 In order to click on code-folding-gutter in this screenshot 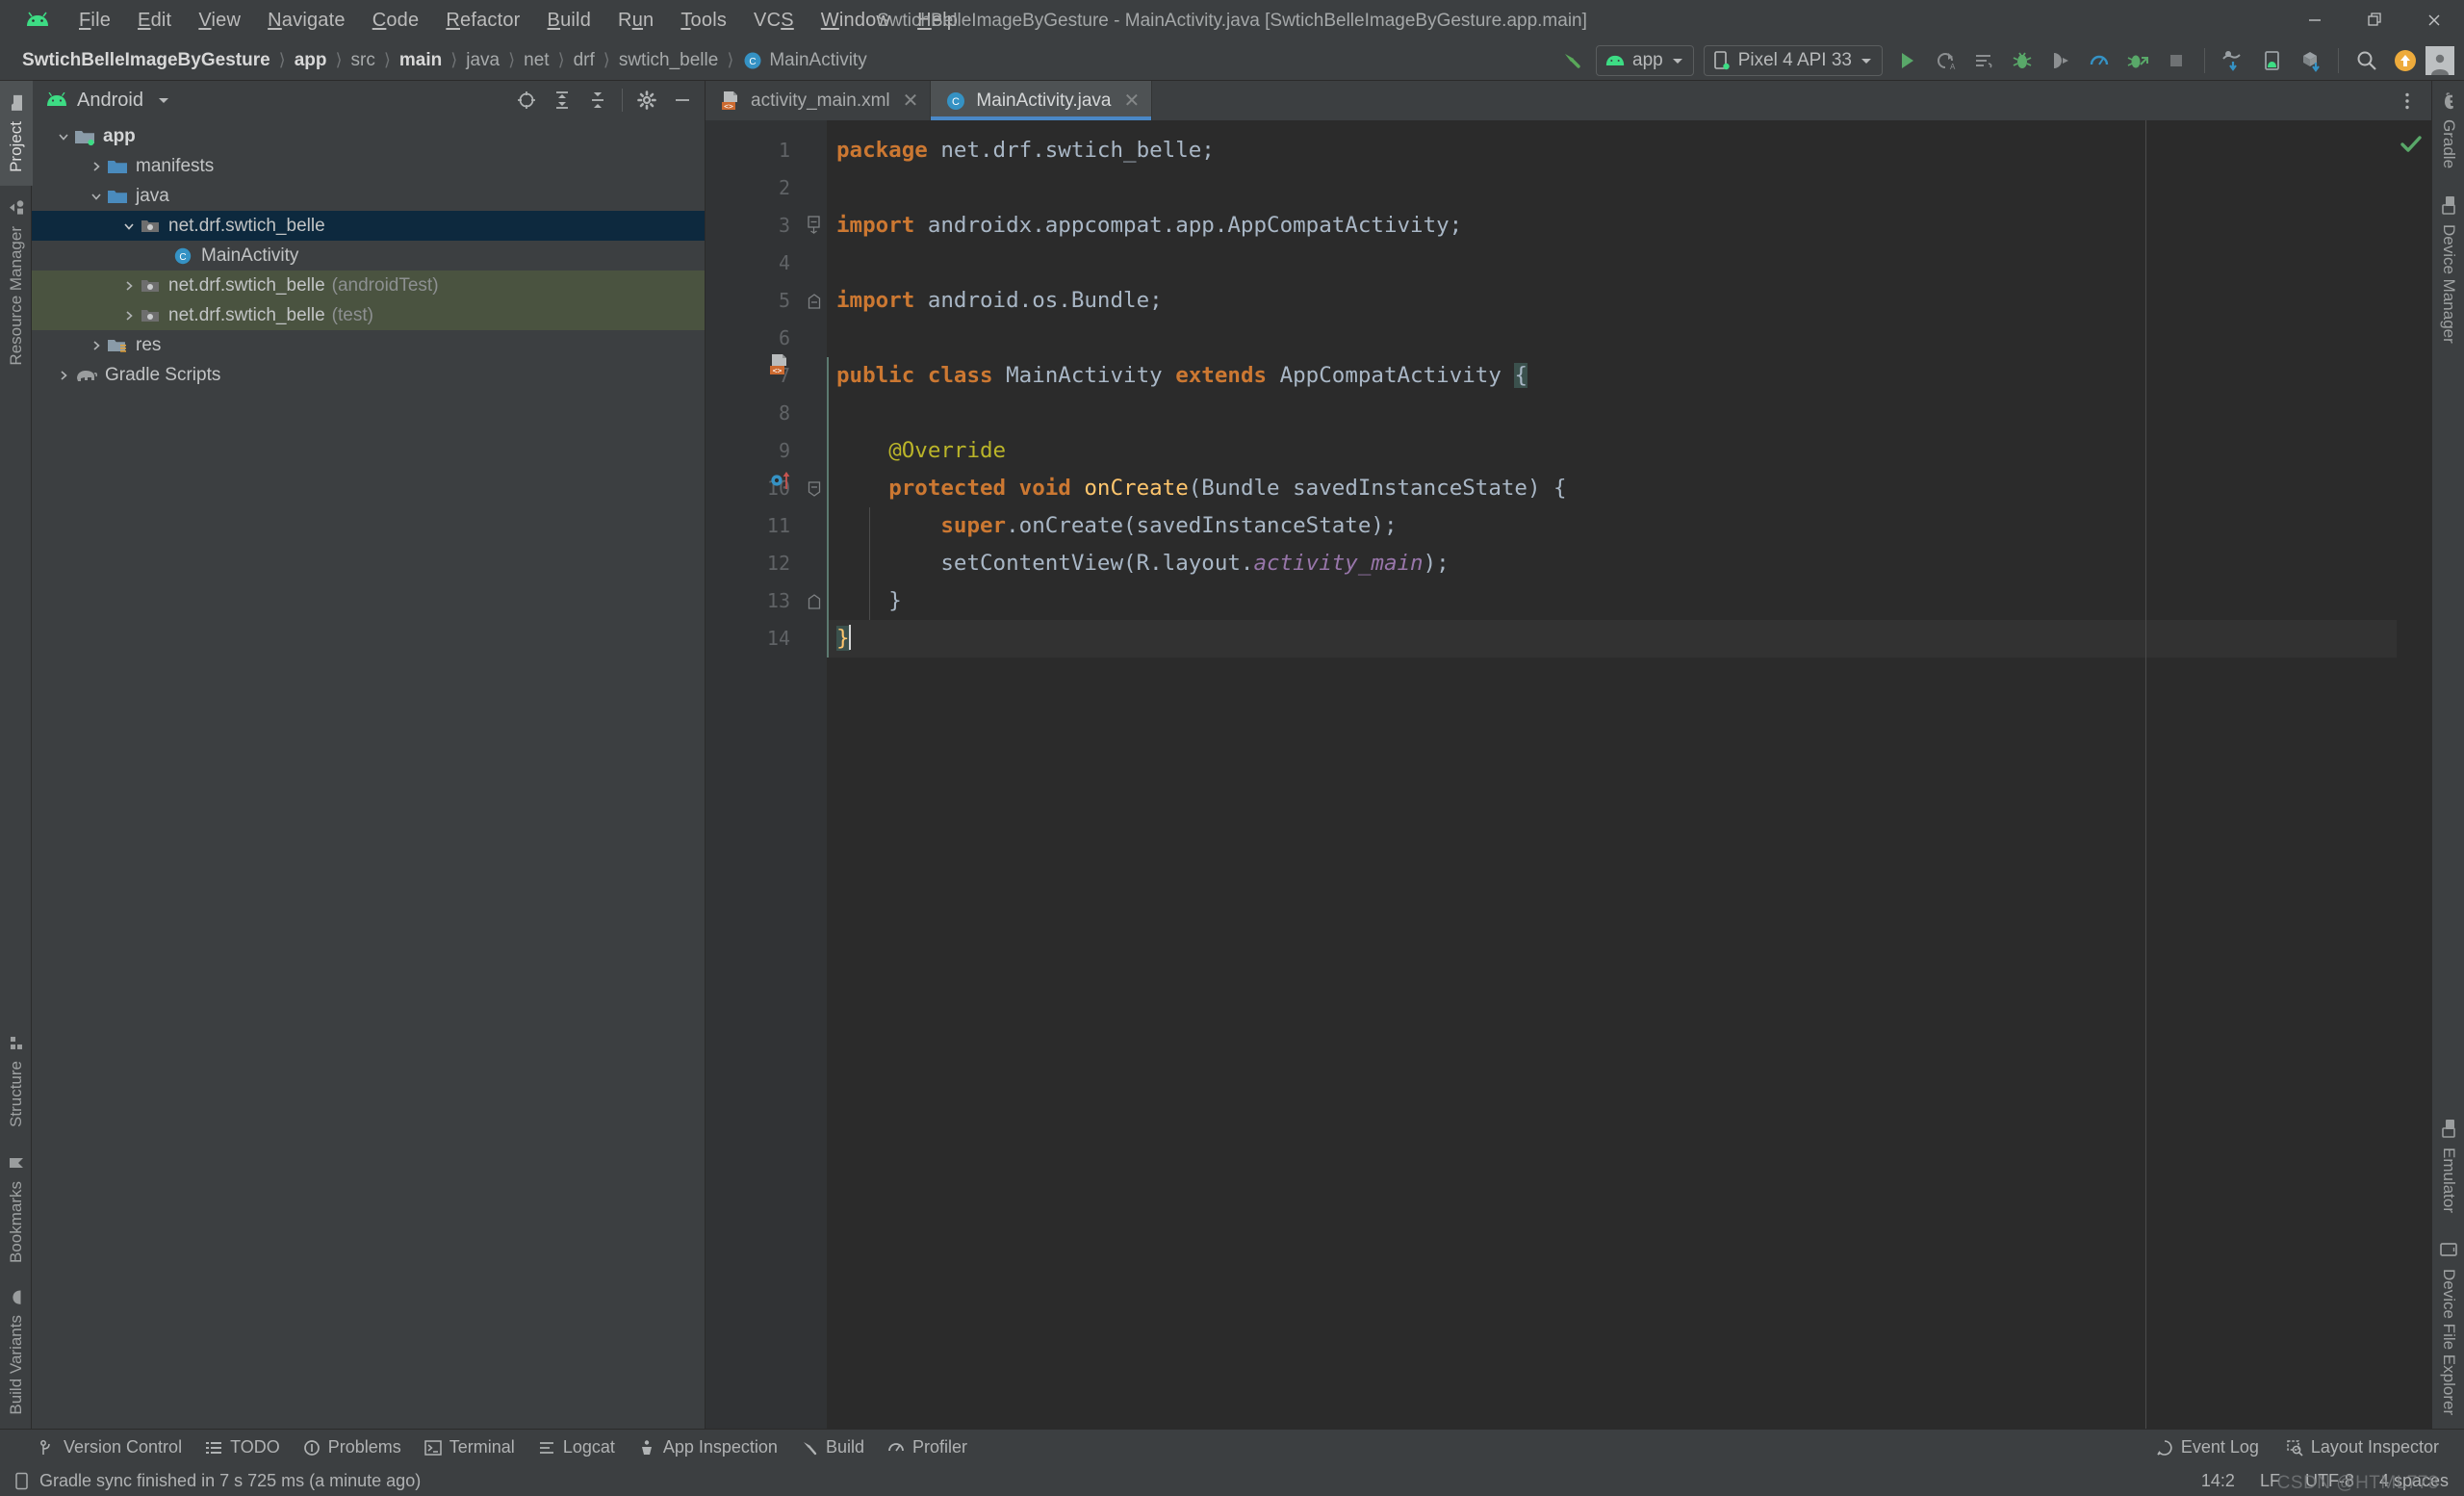, I will do `click(814, 775)`.